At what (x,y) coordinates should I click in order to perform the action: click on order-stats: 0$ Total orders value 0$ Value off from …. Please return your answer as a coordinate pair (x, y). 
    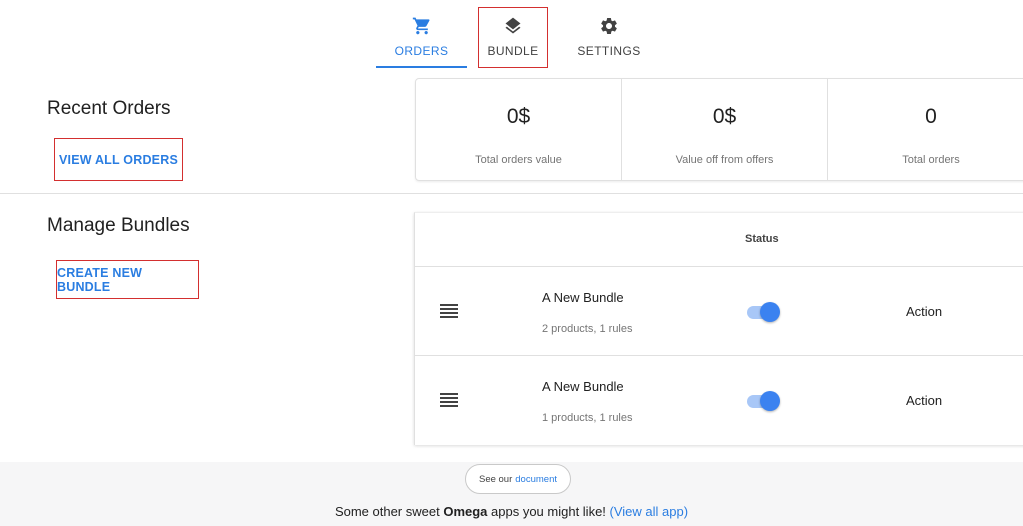
    Looking at the image, I should click on (719, 129).